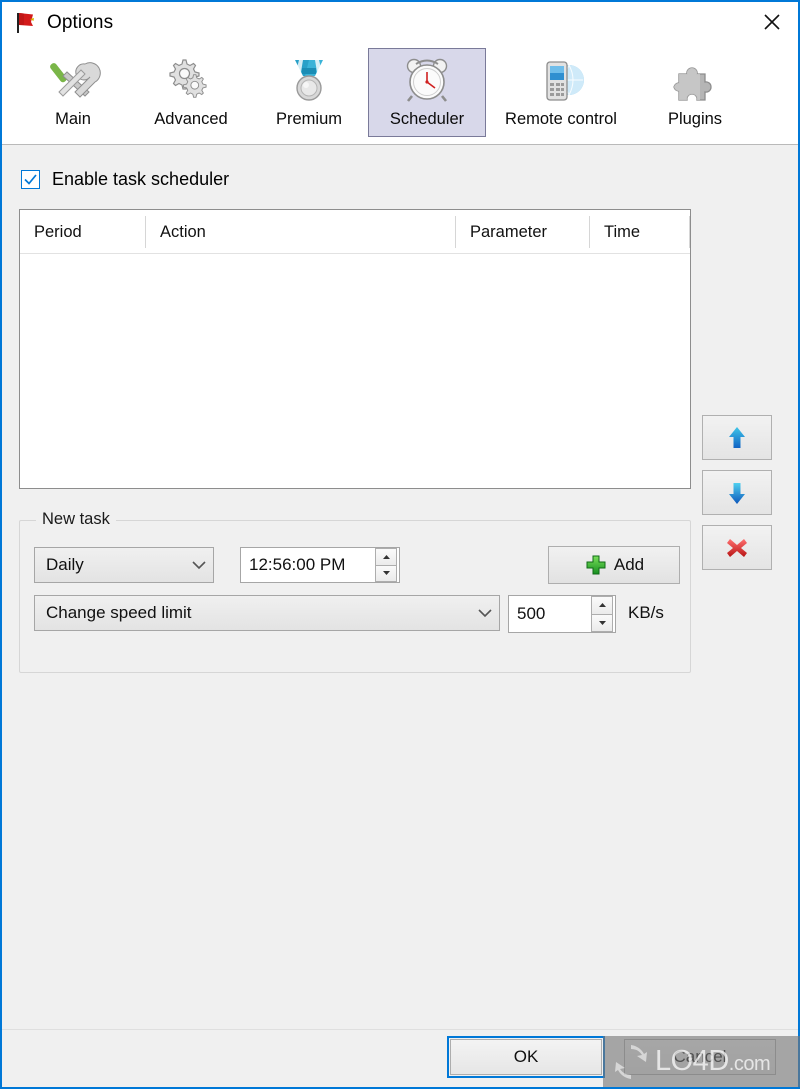  I want to click on column-header-time: Time, so click(640, 232).